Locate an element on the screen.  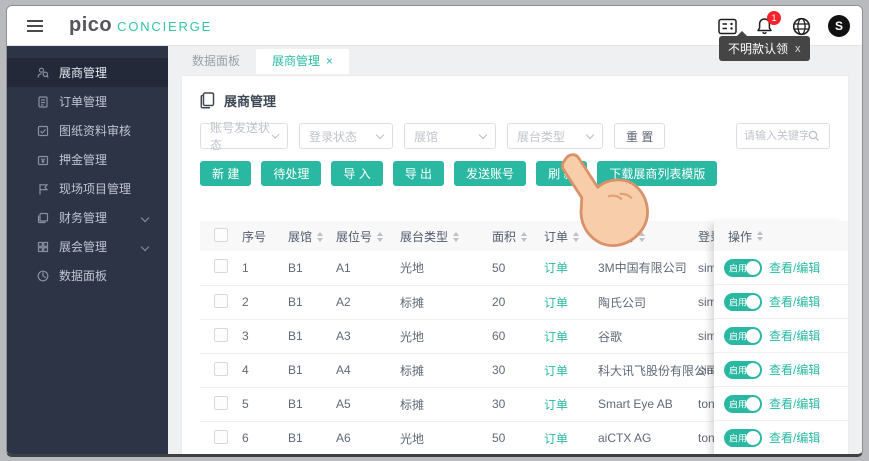
col-booth-type: 展台类型 is located at coordinates (438, 236).